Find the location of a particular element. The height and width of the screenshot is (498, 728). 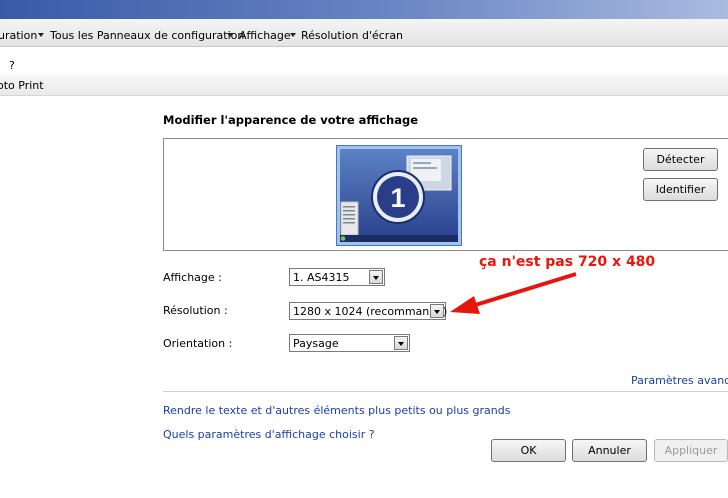

orientation-label: Orientation : is located at coordinates (198, 343).